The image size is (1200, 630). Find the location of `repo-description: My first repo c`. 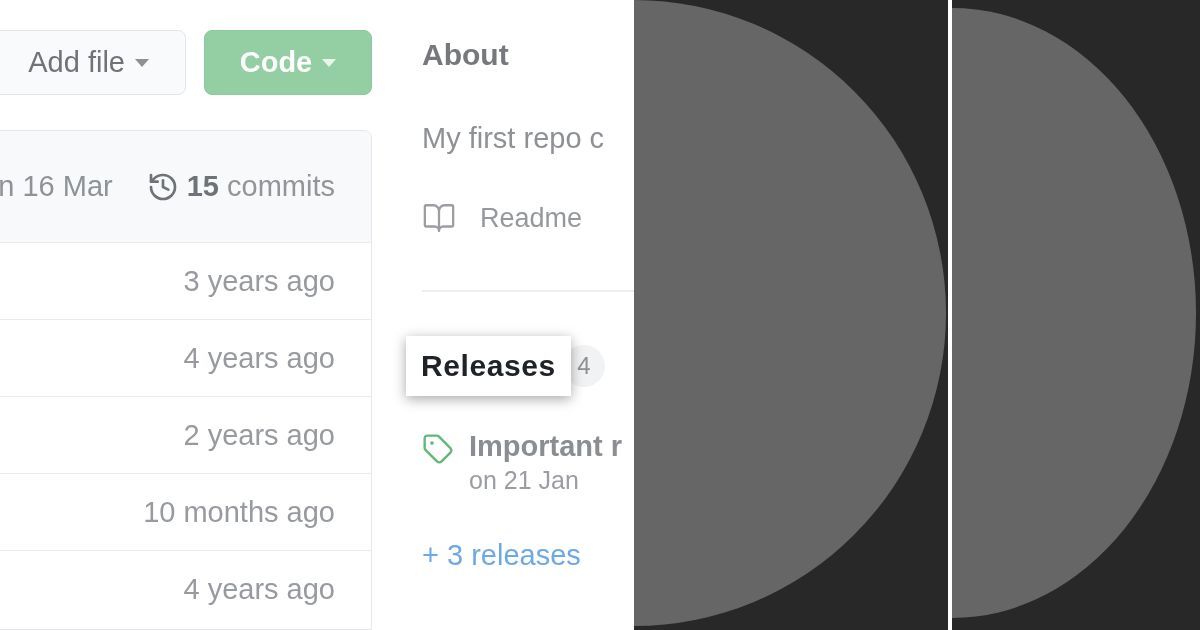

repo-description: My first repo c is located at coordinates (514, 138).